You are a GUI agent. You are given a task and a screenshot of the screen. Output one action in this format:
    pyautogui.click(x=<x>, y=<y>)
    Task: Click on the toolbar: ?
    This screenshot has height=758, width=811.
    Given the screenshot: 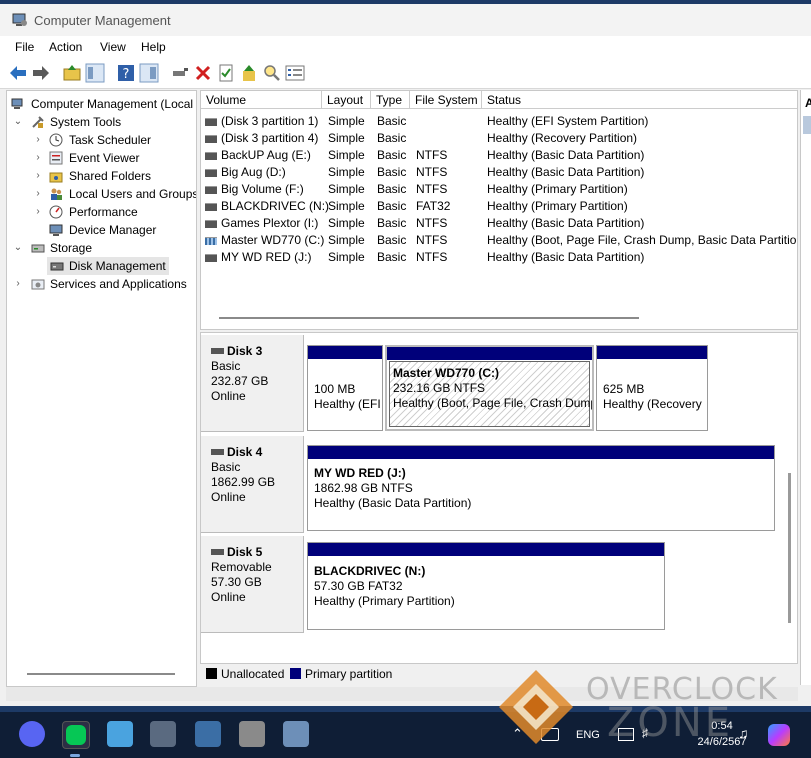 What is the action you would take?
    pyautogui.click(x=405, y=73)
    